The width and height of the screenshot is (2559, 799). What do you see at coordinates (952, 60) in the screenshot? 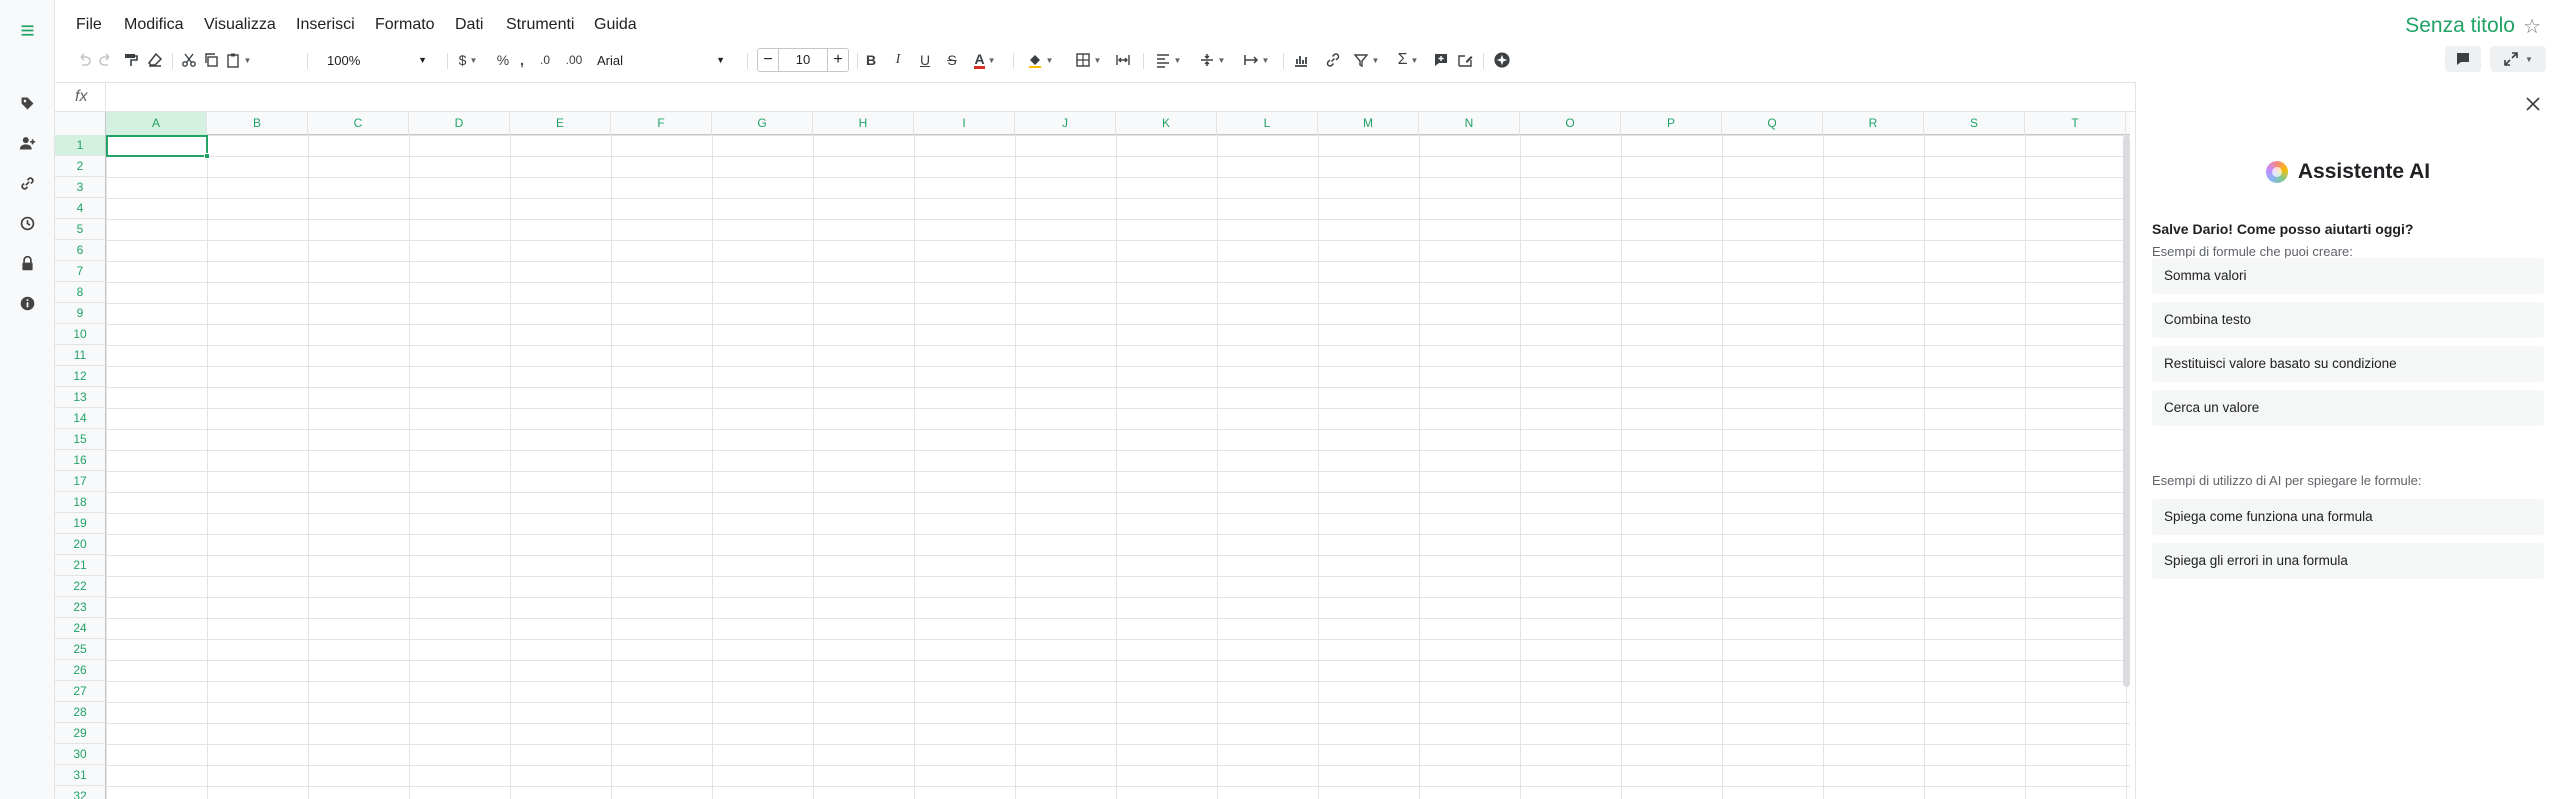
I see `strikethrough-button: S` at bounding box center [952, 60].